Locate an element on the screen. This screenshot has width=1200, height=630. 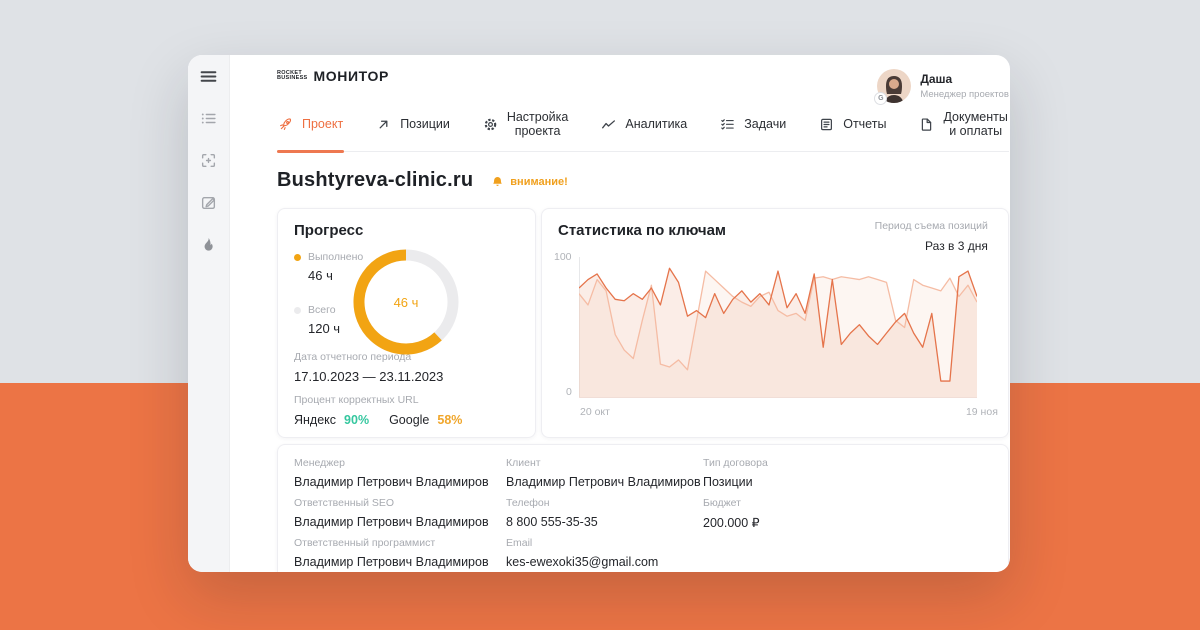
yandex-stat: Яндекс 90% is located at coordinates (331, 420).